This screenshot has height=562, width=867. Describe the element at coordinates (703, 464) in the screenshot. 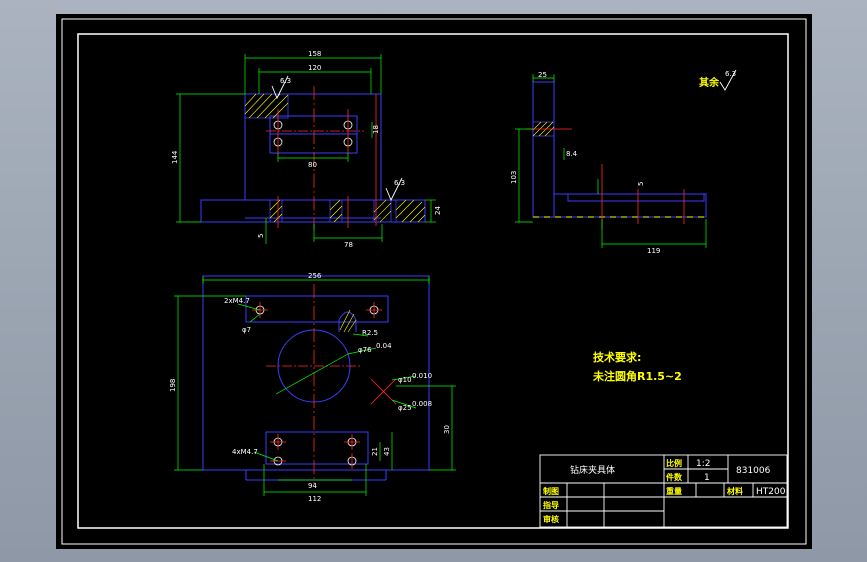

I see `scale-value: 1:2` at that location.